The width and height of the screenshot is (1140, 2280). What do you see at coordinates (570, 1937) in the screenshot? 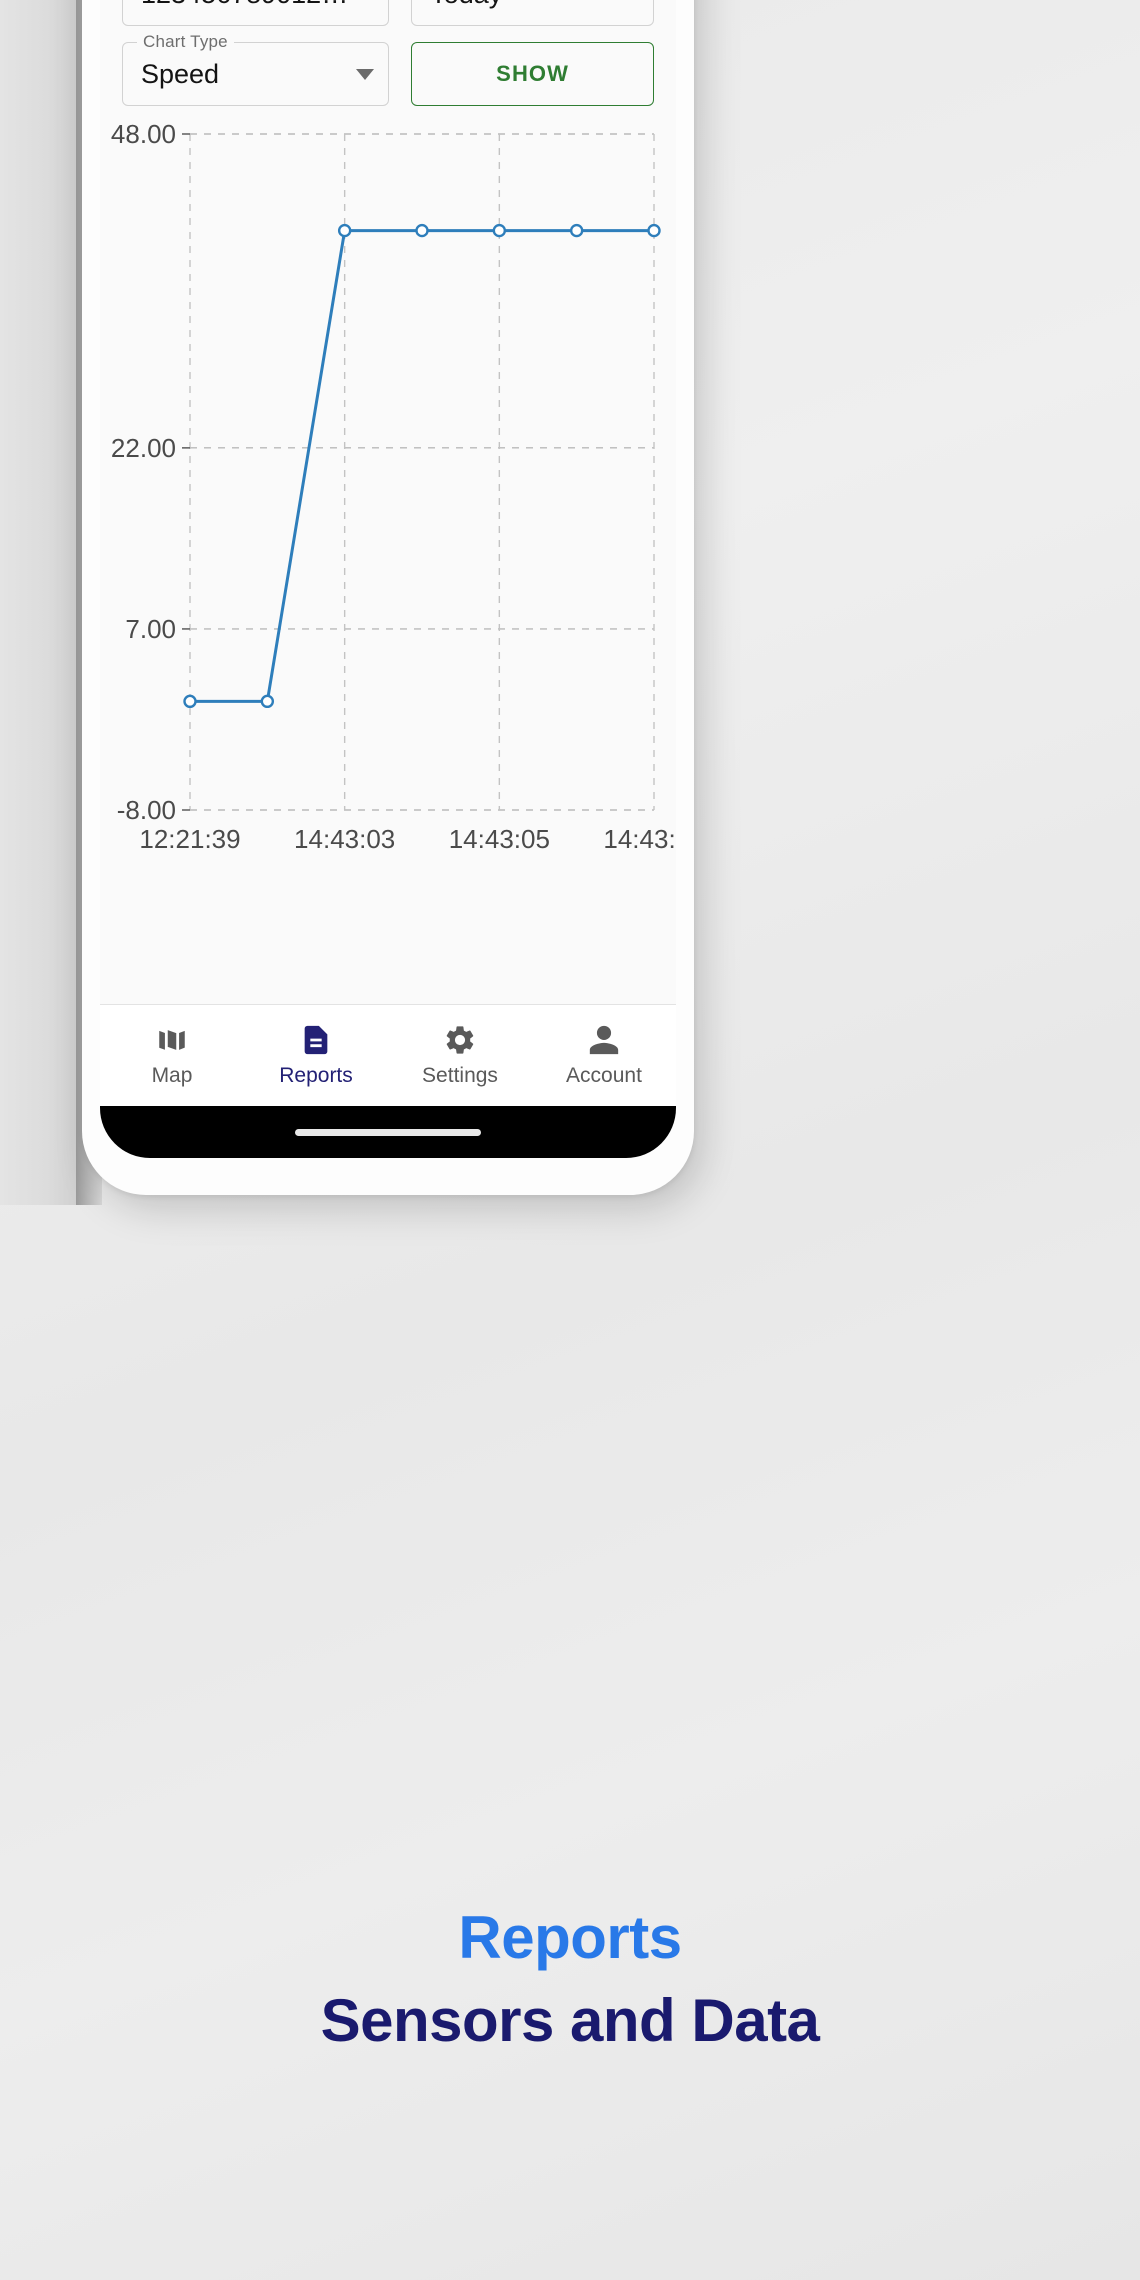
I see `promo-headline: Reports` at bounding box center [570, 1937].